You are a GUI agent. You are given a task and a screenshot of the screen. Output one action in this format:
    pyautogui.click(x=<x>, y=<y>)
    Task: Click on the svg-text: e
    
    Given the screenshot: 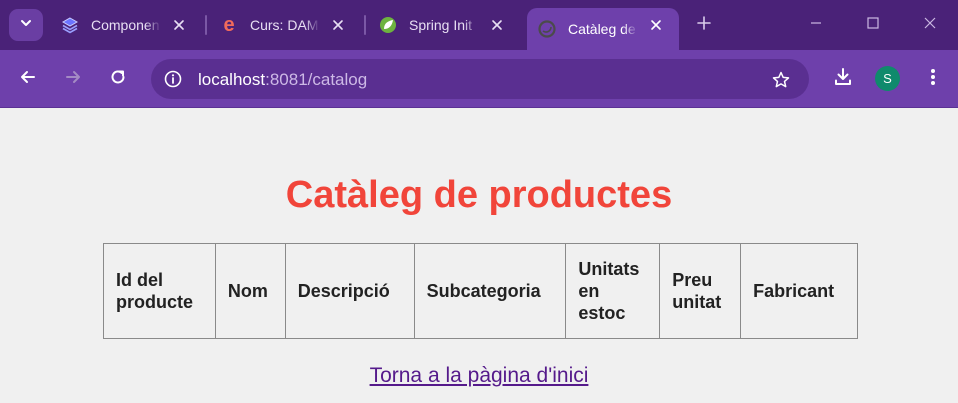 What is the action you would take?
    pyautogui.click(x=228, y=25)
    